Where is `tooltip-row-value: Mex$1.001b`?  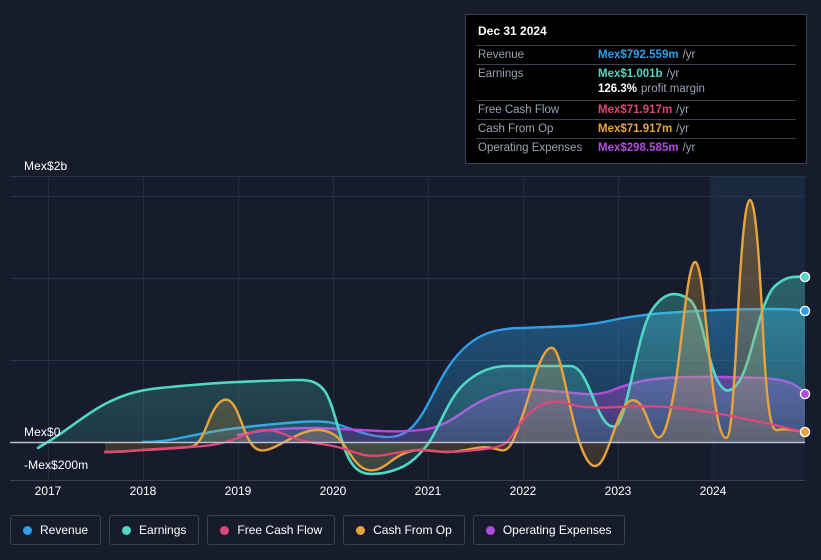 tooltip-row-value: Mex$1.001b is located at coordinates (630, 74).